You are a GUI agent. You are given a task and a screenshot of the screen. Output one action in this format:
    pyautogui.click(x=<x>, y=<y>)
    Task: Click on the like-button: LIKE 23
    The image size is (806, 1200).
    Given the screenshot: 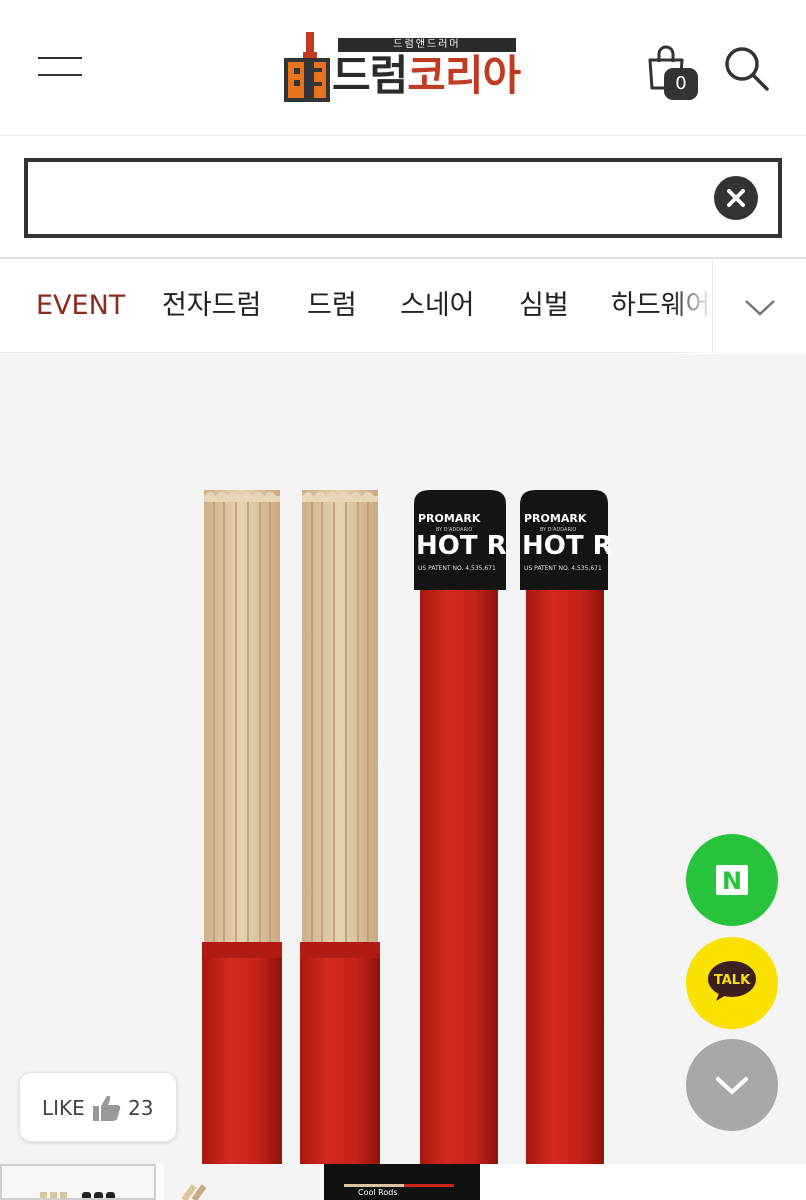 What is the action you would take?
    pyautogui.click(x=98, y=1107)
    